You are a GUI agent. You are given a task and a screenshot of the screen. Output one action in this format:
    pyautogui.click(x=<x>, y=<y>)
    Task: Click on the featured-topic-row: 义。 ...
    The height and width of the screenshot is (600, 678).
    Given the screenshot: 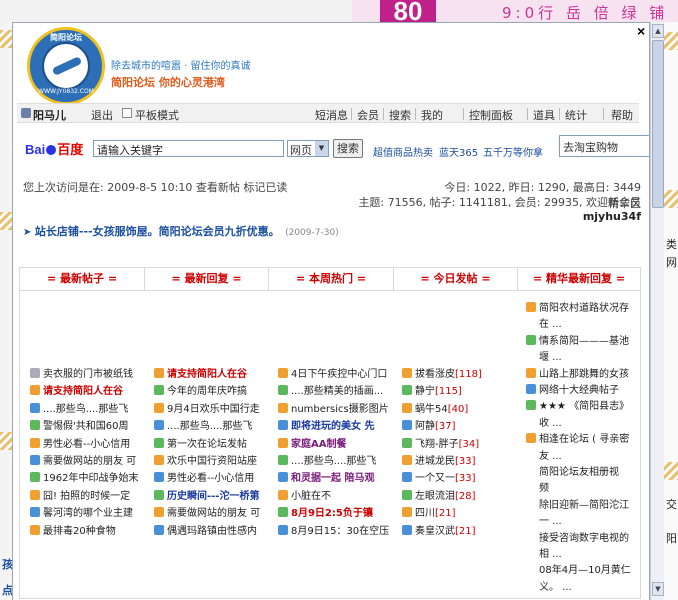 What is the action you would take?
    pyautogui.click(x=582, y=586)
    